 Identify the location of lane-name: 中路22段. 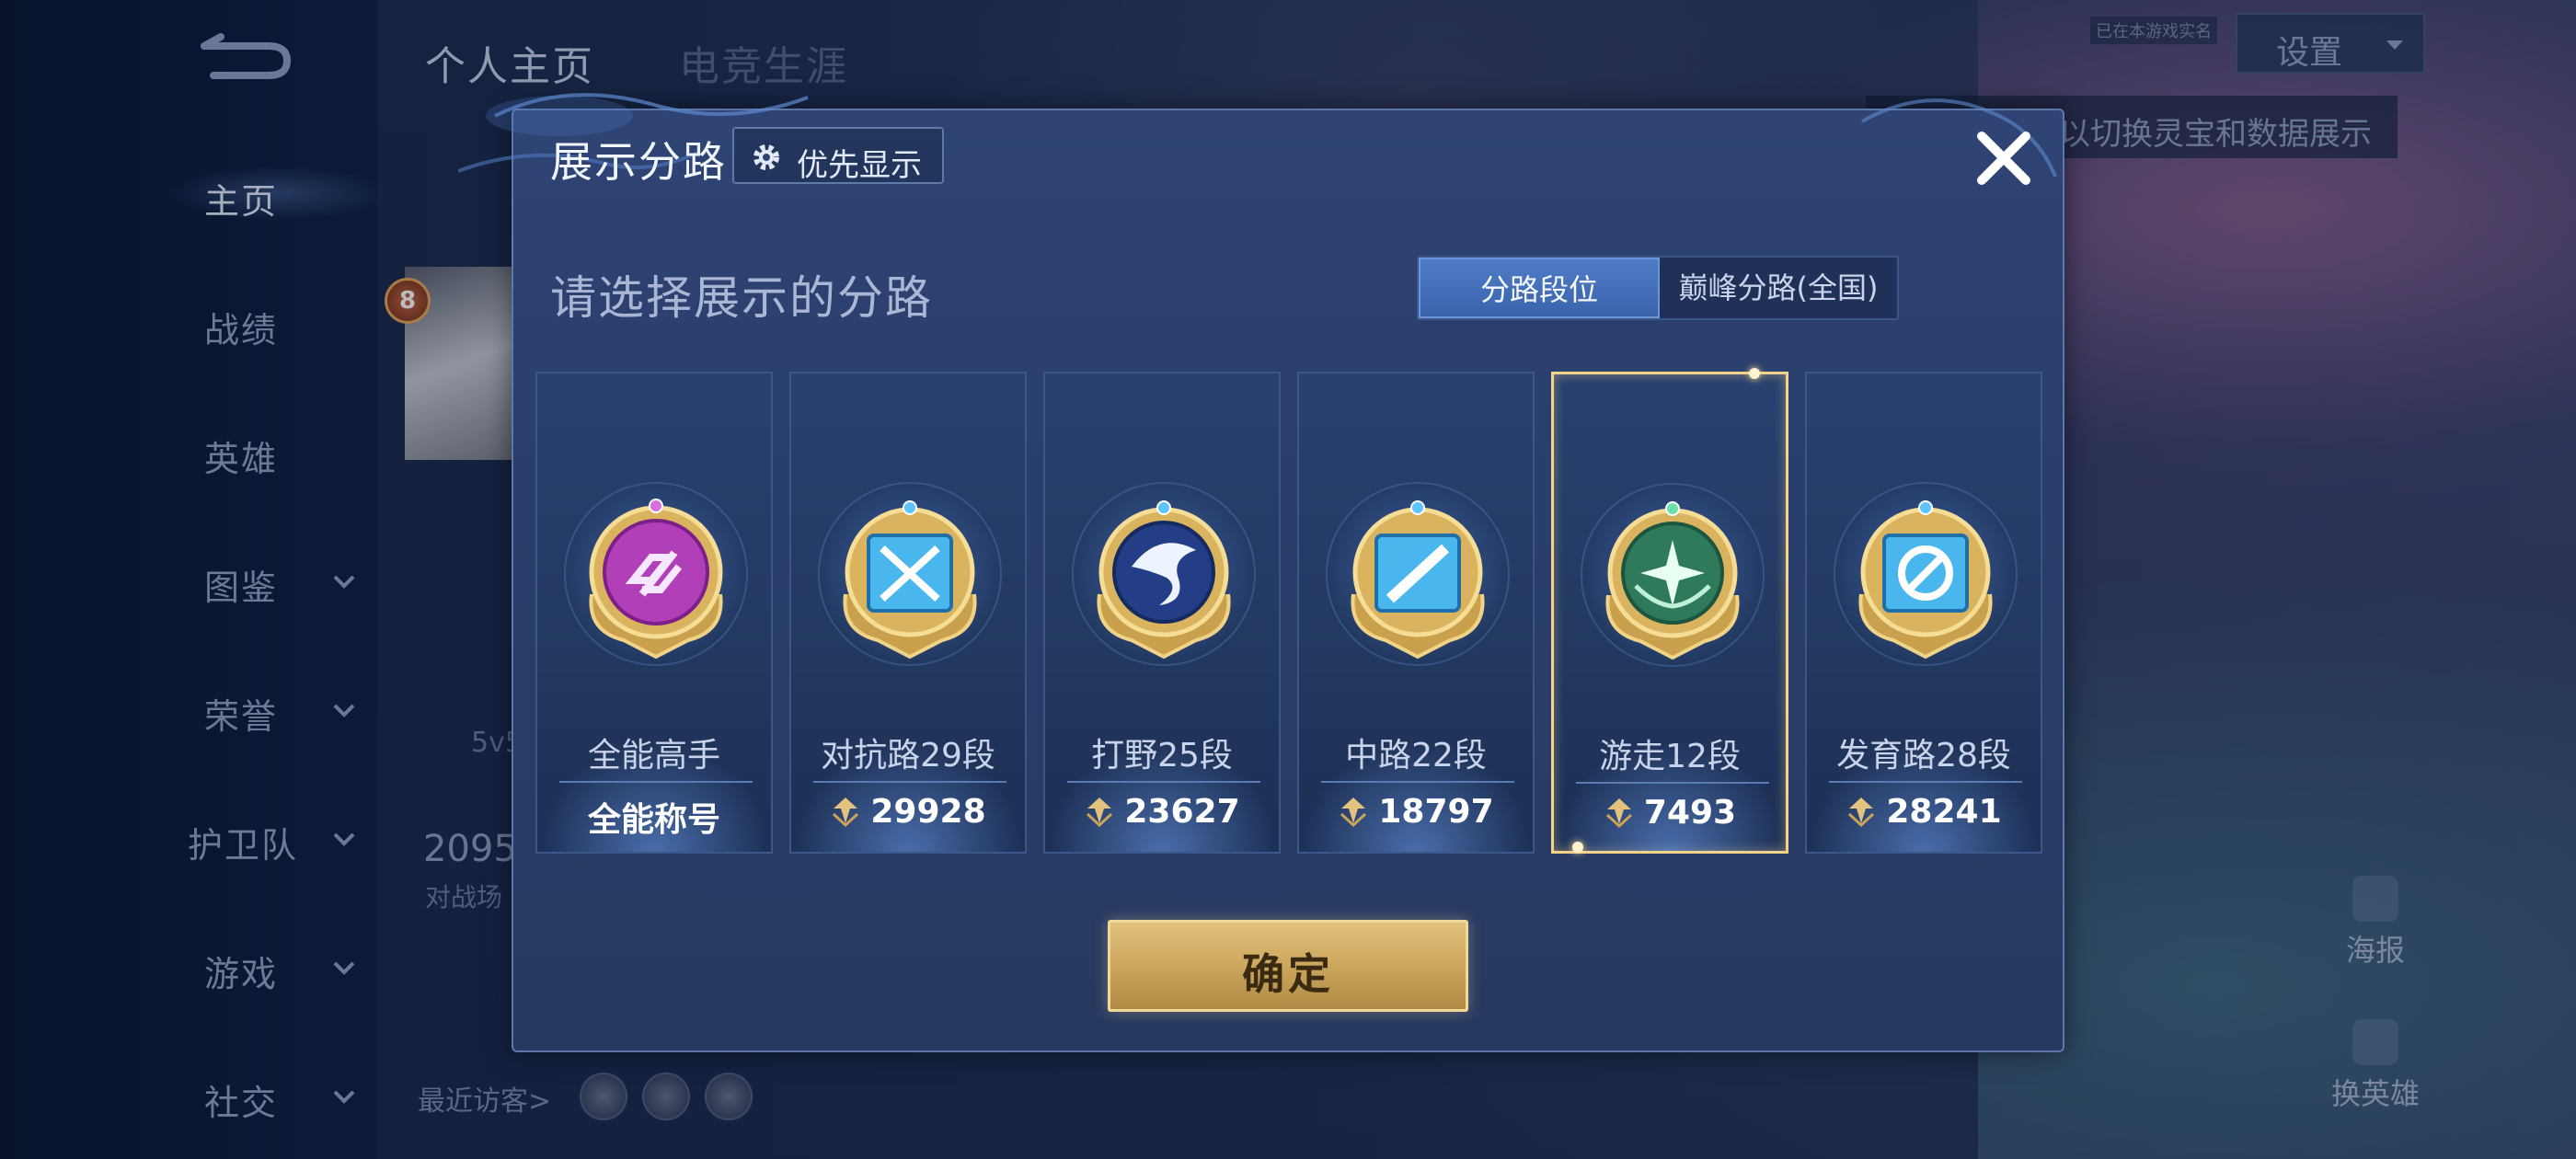
(1416, 756).